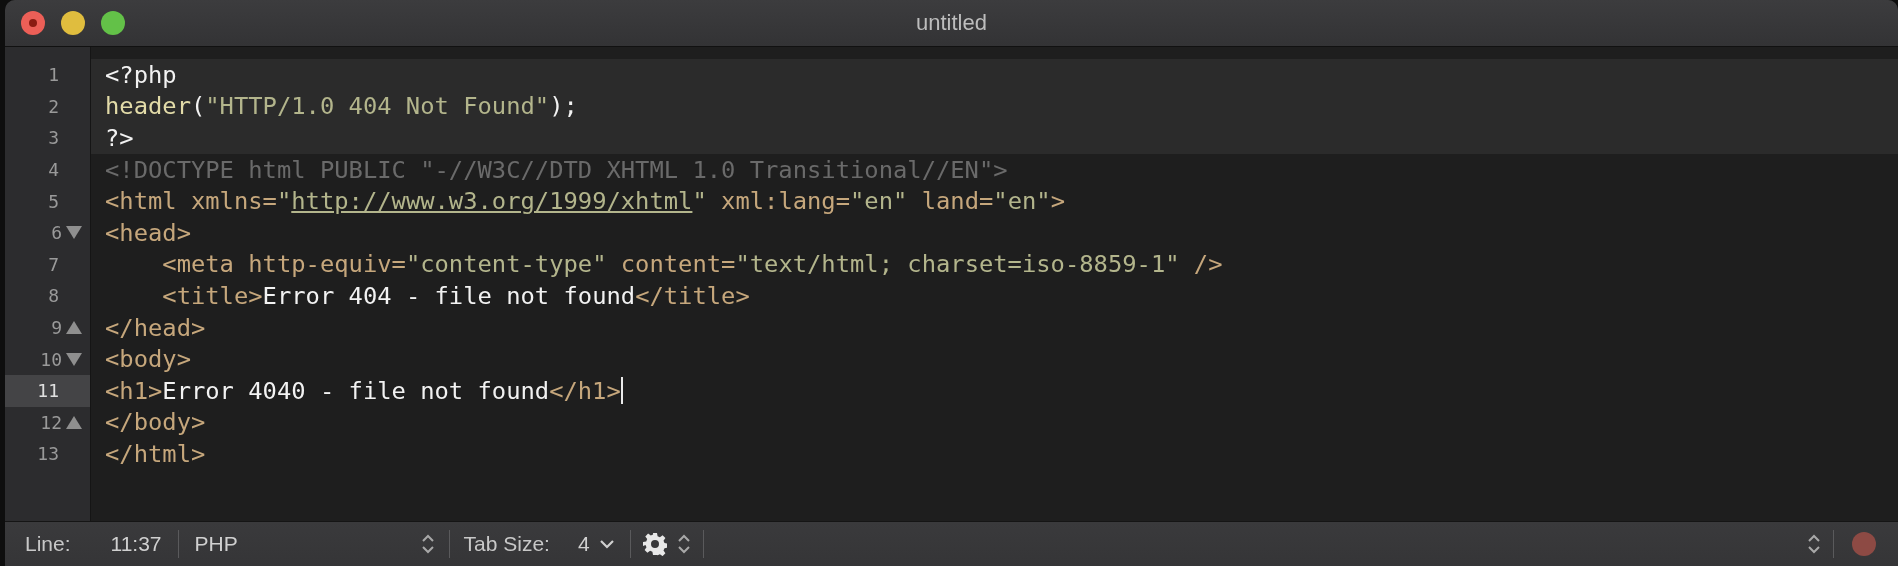 This screenshot has width=1898, height=566. Describe the element at coordinates (785, 201) in the screenshot. I see `code-text: xml:lang=` at that location.